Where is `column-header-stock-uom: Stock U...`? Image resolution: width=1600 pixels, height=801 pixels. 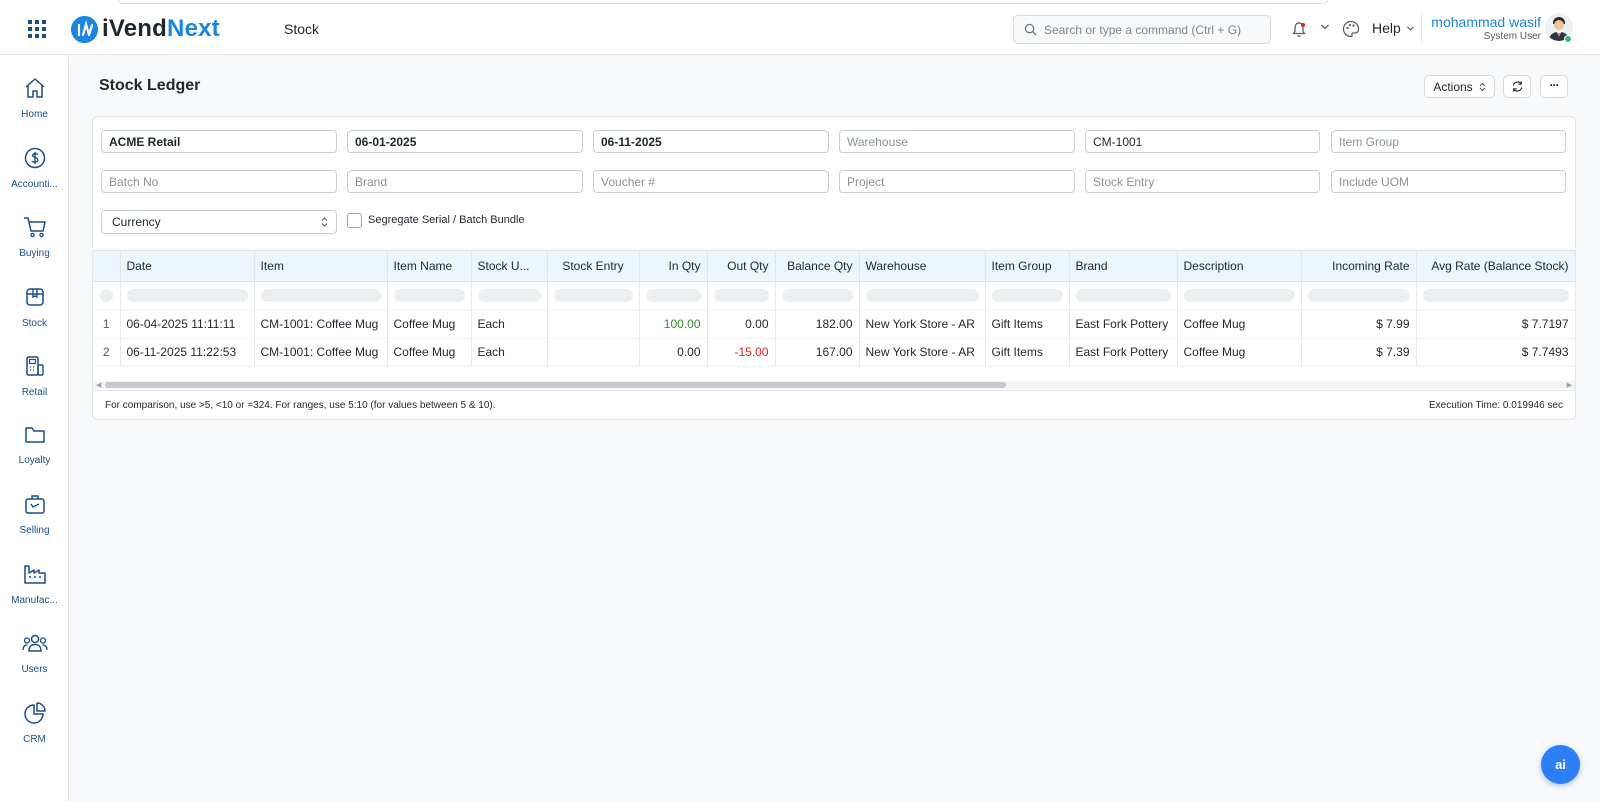 column-header-stock-uom: Stock U... is located at coordinates (509, 266).